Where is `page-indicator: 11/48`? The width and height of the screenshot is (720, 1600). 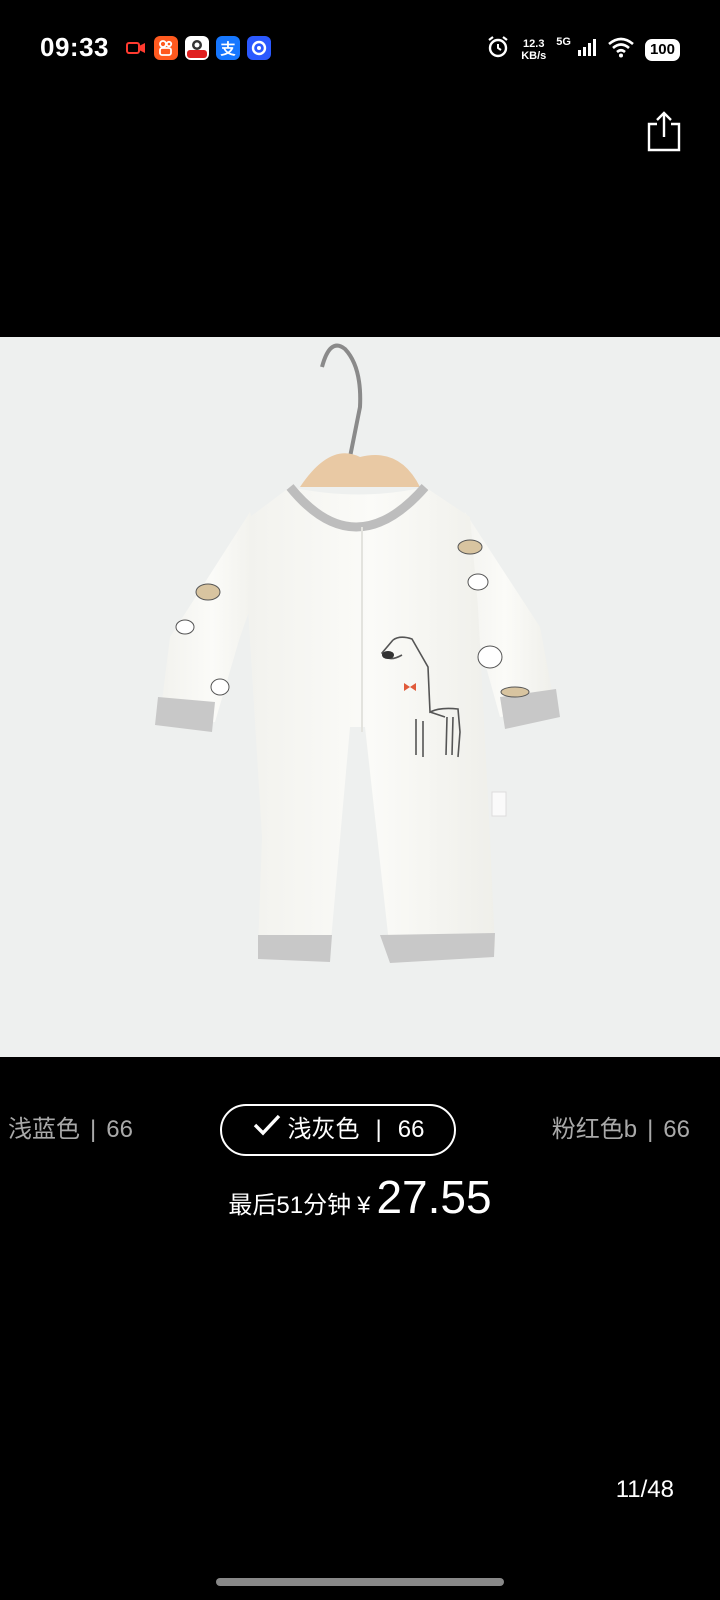 page-indicator: 11/48 is located at coordinates (644, 1489).